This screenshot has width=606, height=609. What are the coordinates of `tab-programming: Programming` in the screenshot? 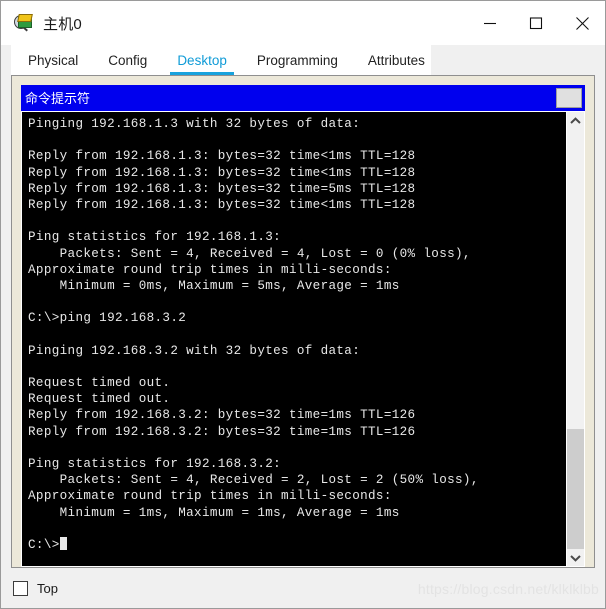 It's located at (297, 60).